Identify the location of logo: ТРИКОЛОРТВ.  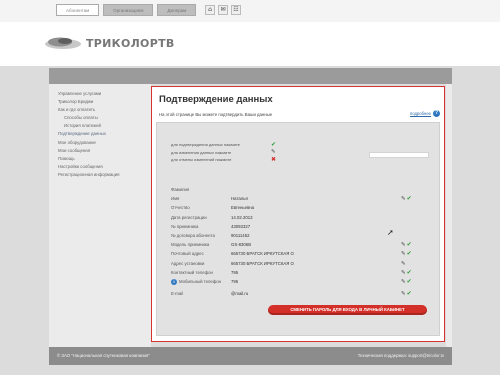
(109, 43).